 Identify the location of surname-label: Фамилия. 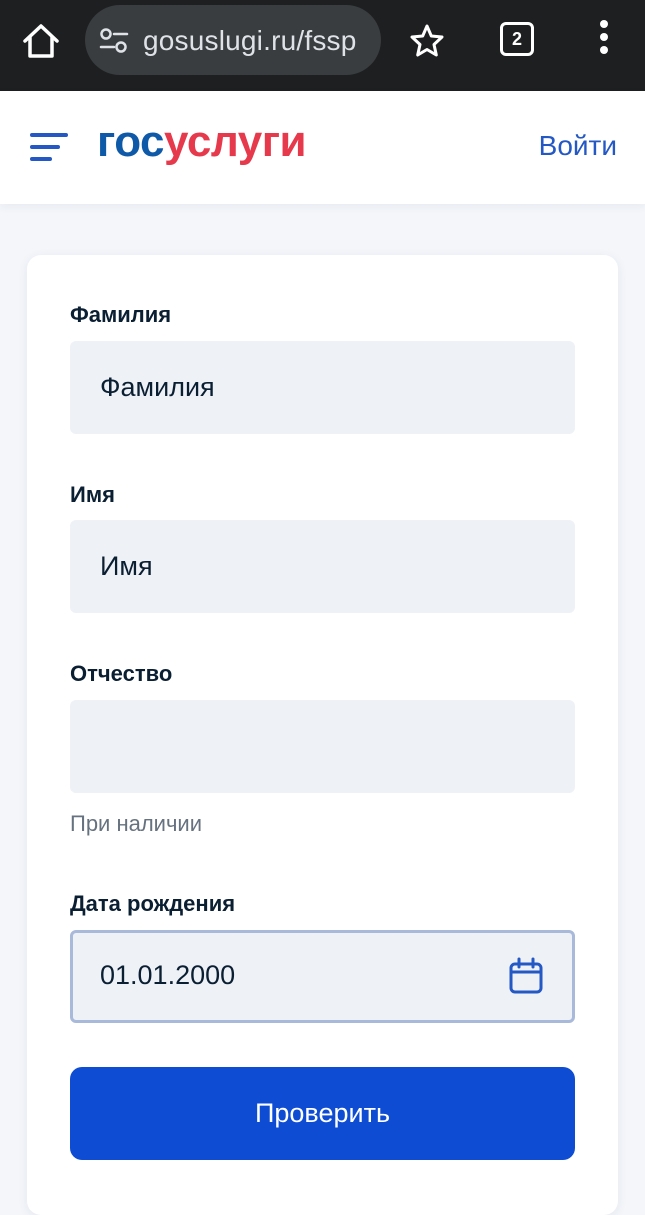
(121, 314).